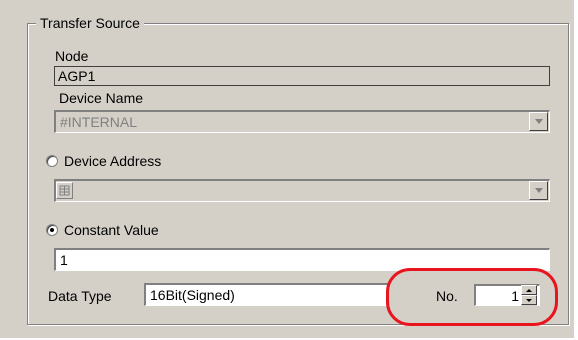 Image resolution: width=578 pixels, height=340 pixels. What do you see at coordinates (64, 190) in the screenshot?
I see `grid-icon` at bounding box center [64, 190].